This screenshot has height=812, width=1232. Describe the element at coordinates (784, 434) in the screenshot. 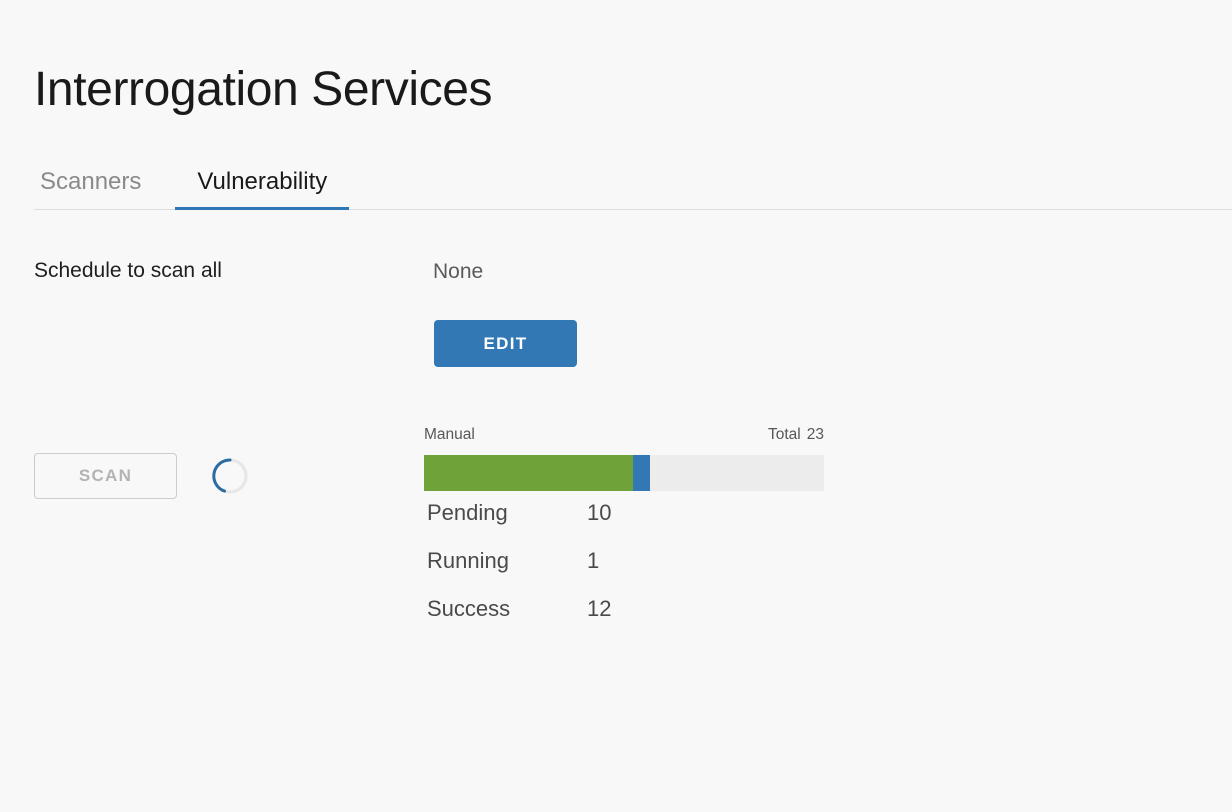

I see `progress-total-label: Total` at that location.